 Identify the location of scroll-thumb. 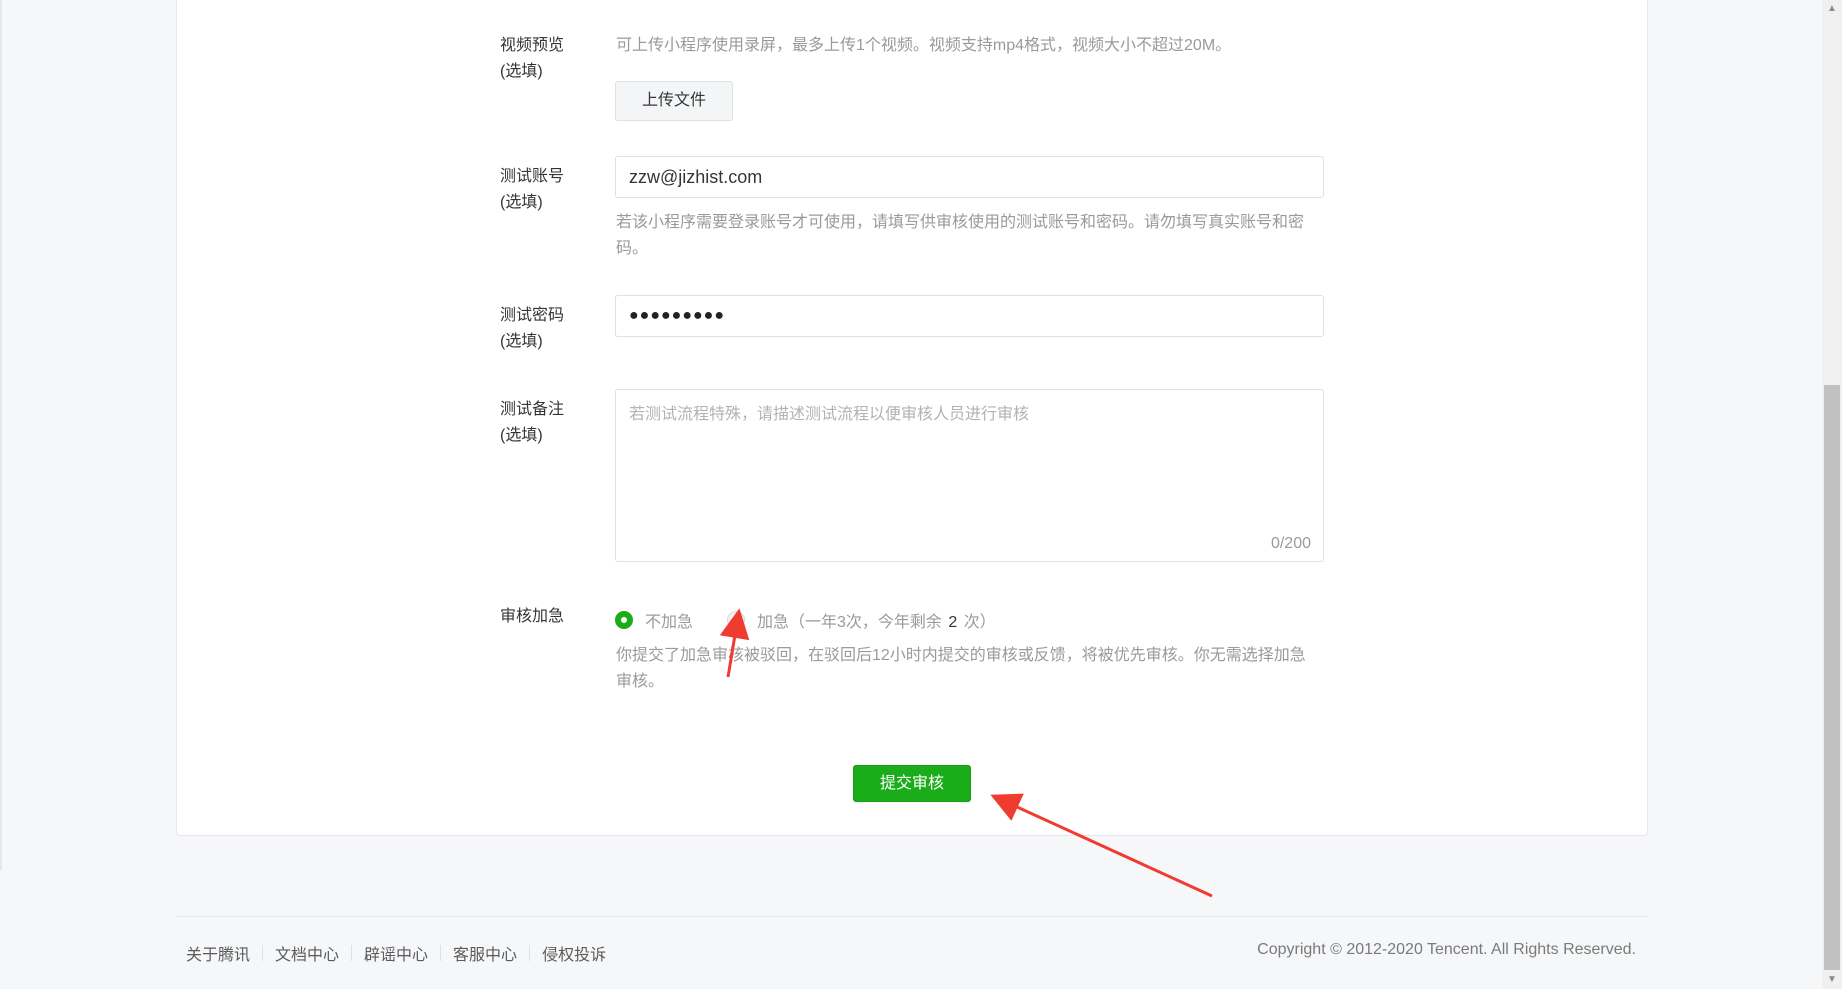
(1832, 677).